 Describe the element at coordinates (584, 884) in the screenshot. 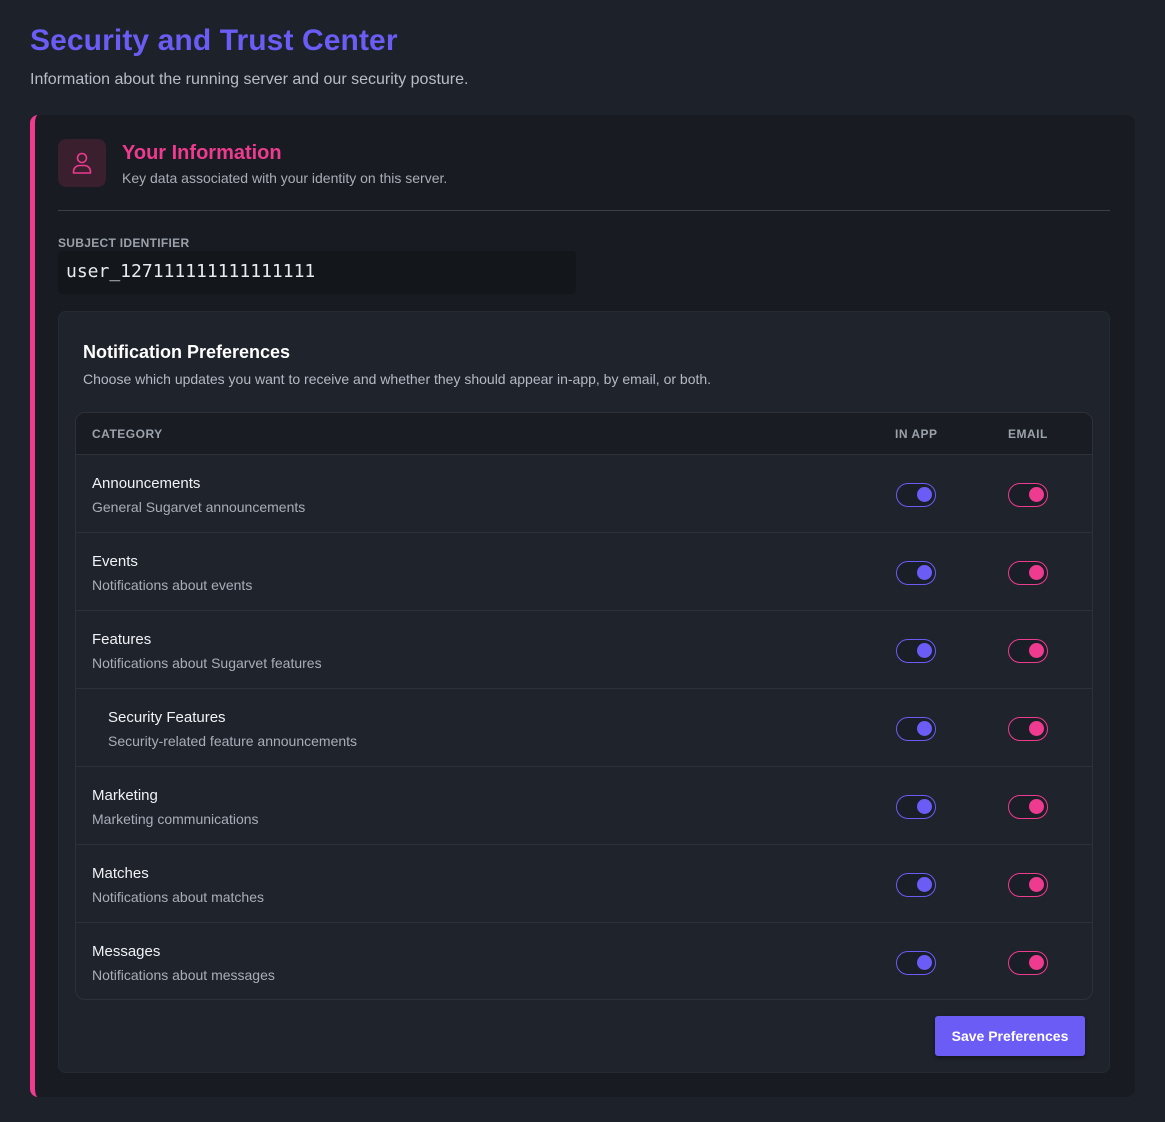

I see `table-row-matches: Matches Notifications about matches` at that location.